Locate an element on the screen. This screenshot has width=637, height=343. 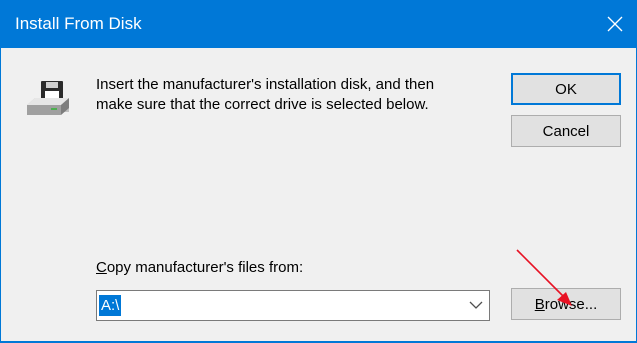
red-arrow-icon is located at coordinates (544, 277).